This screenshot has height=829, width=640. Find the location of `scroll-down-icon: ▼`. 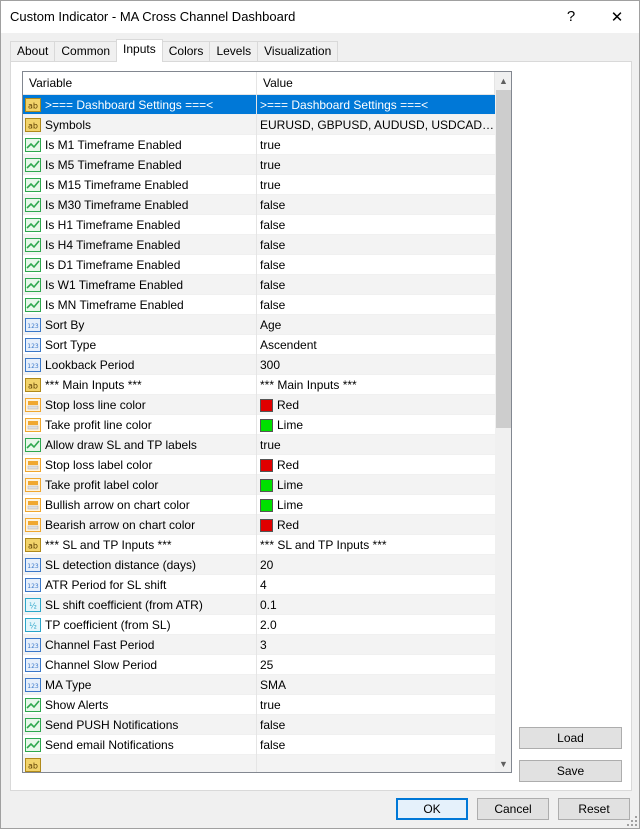

scroll-down-icon: ▼ is located at coordinates (503, 763).